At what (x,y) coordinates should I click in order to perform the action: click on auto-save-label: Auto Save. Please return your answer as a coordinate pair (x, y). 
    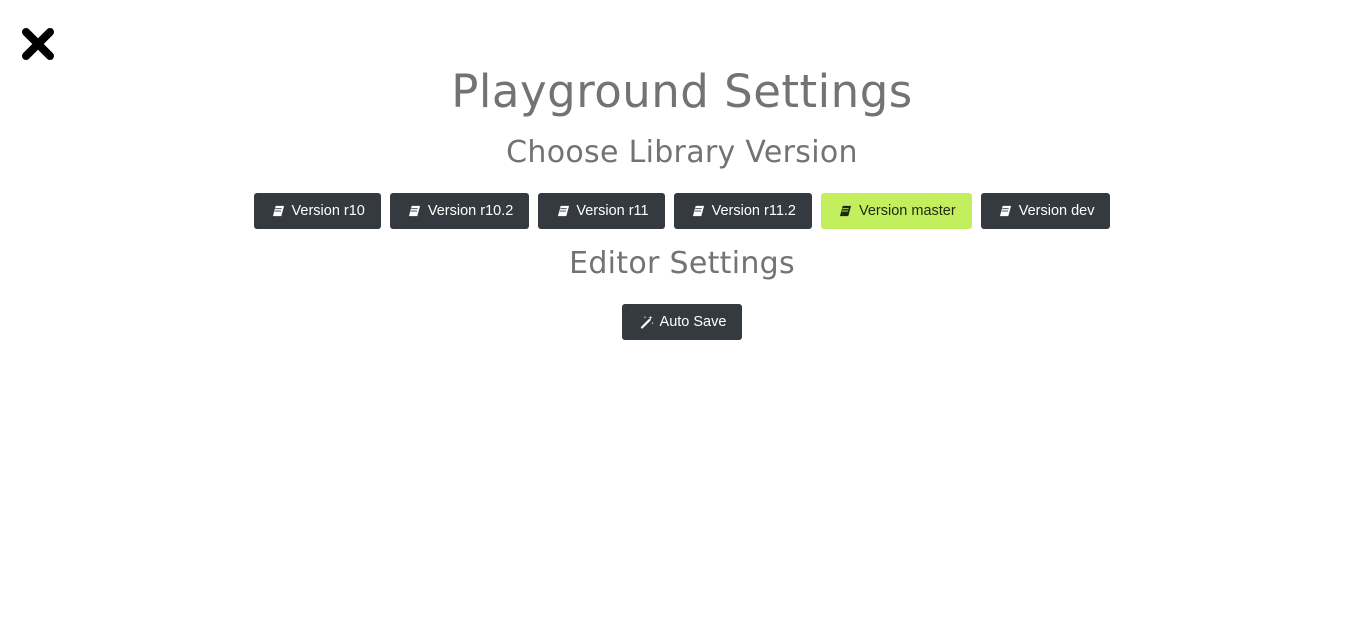
    Looking at the image, I should click on (693, 322).